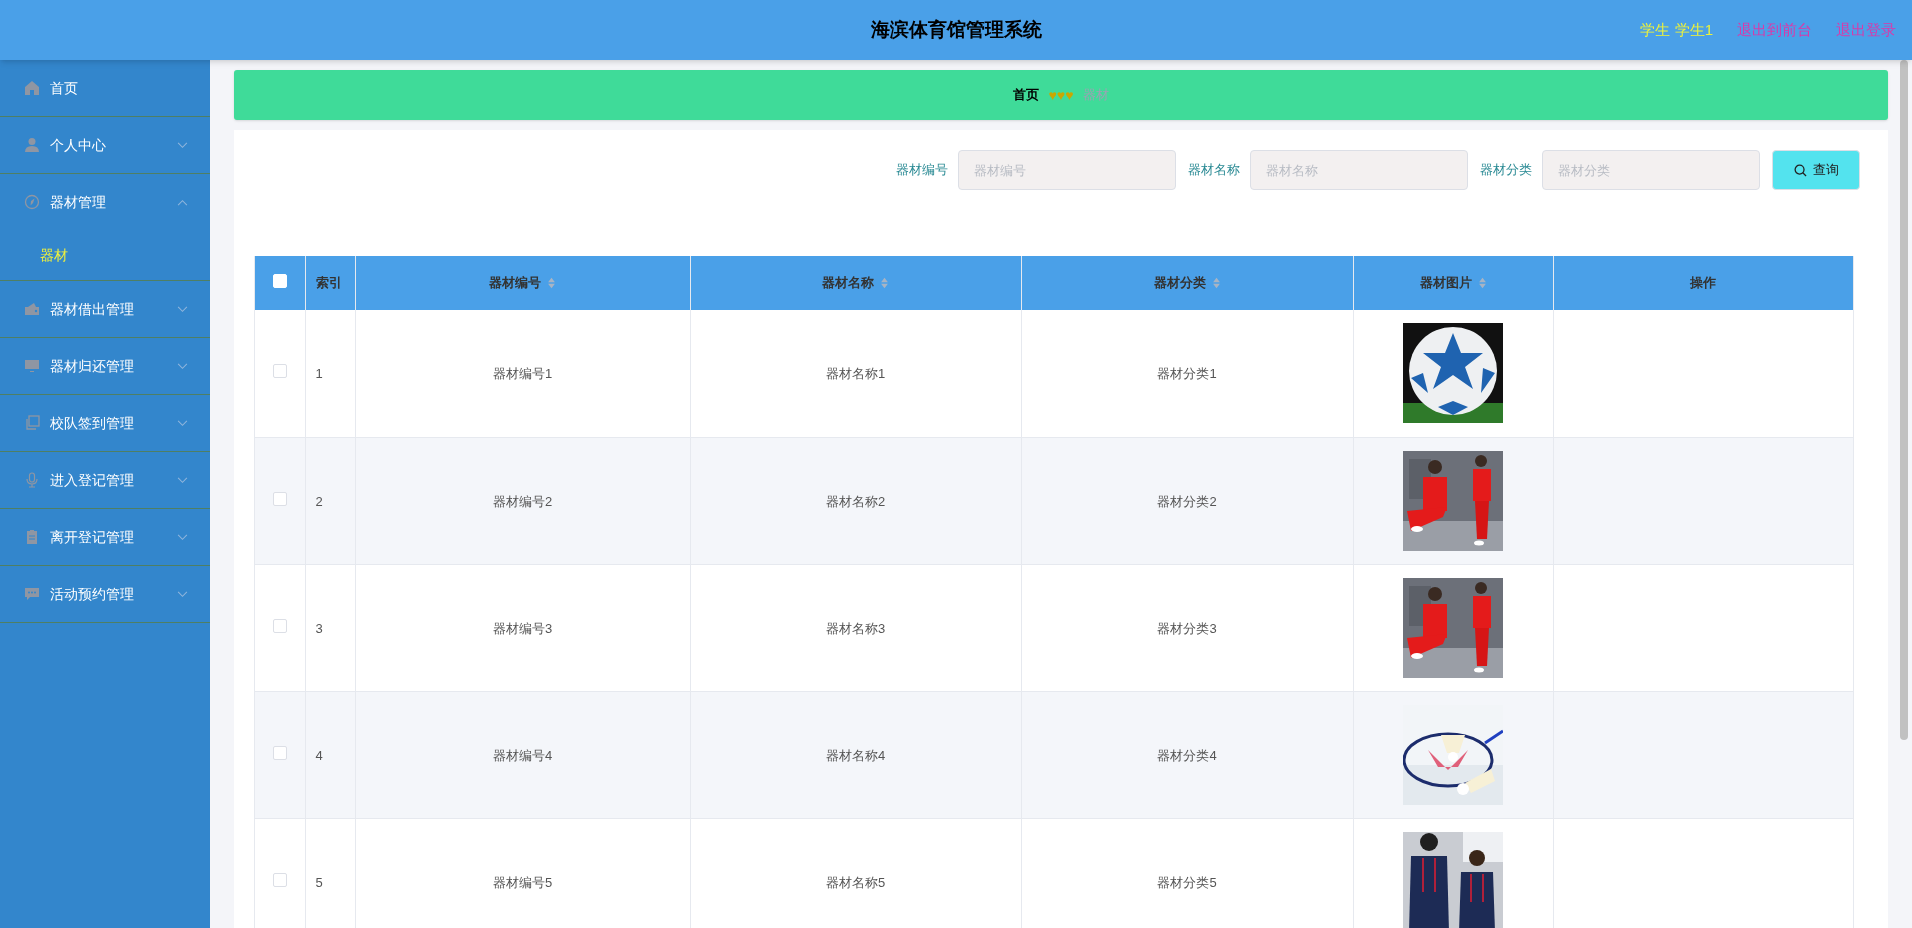  Describe the element at coordinates (105, 537) in the screenshot. I see `sidebar-item: 离开登记管理` at that location.